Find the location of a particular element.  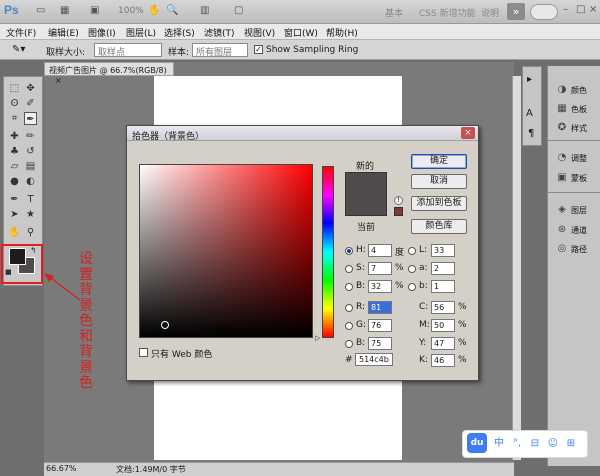

dodge-tool-icon: ◐ is located at coordinates (30, 181).